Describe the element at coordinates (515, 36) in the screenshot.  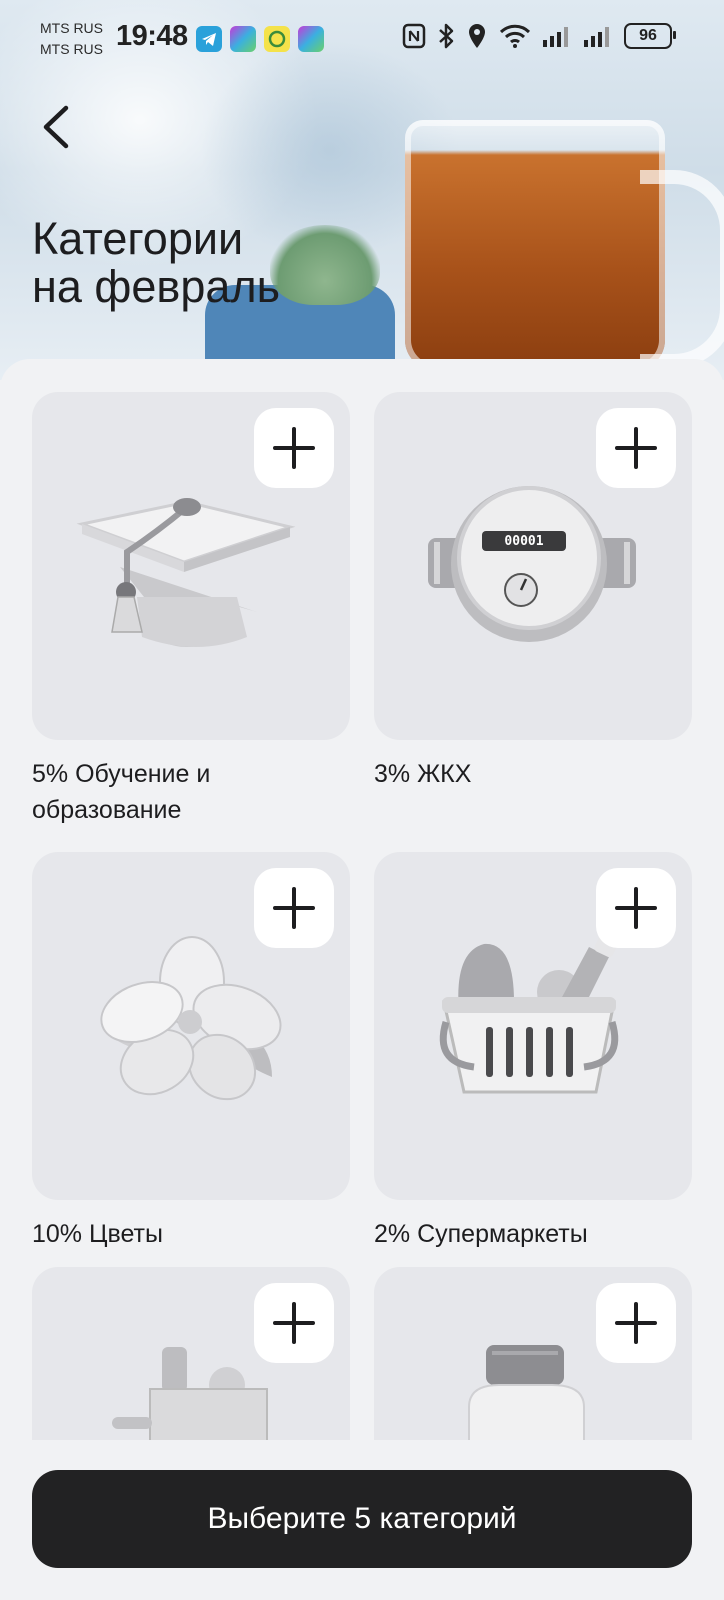
I see `wifi-icon` at that location.